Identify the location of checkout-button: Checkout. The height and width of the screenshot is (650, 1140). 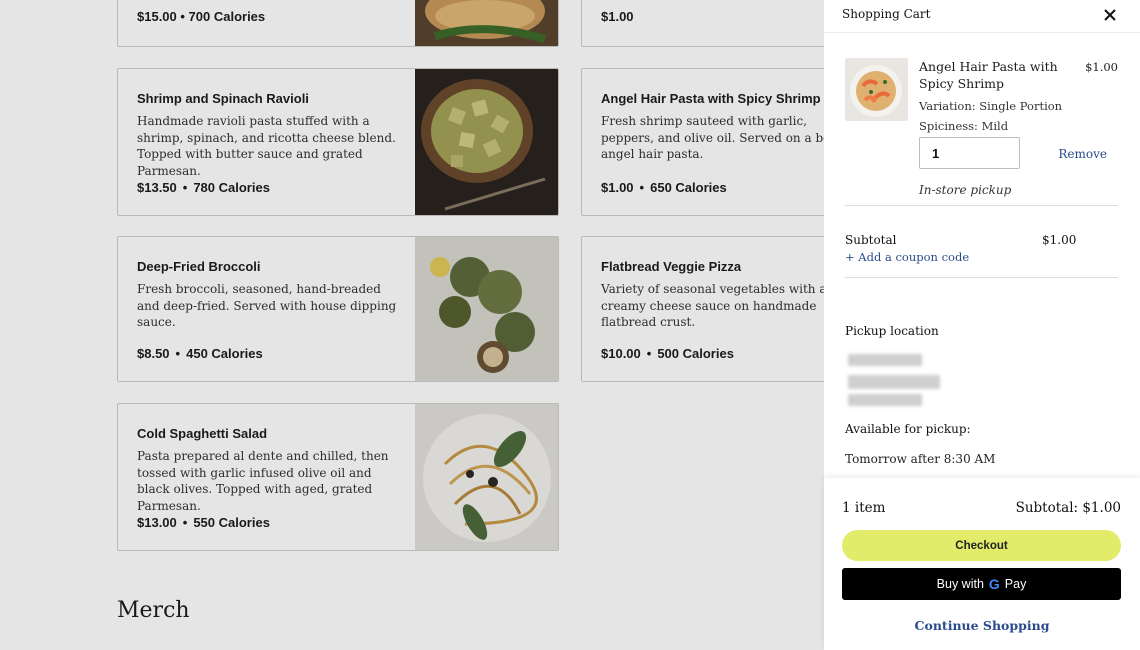
(981, 545).